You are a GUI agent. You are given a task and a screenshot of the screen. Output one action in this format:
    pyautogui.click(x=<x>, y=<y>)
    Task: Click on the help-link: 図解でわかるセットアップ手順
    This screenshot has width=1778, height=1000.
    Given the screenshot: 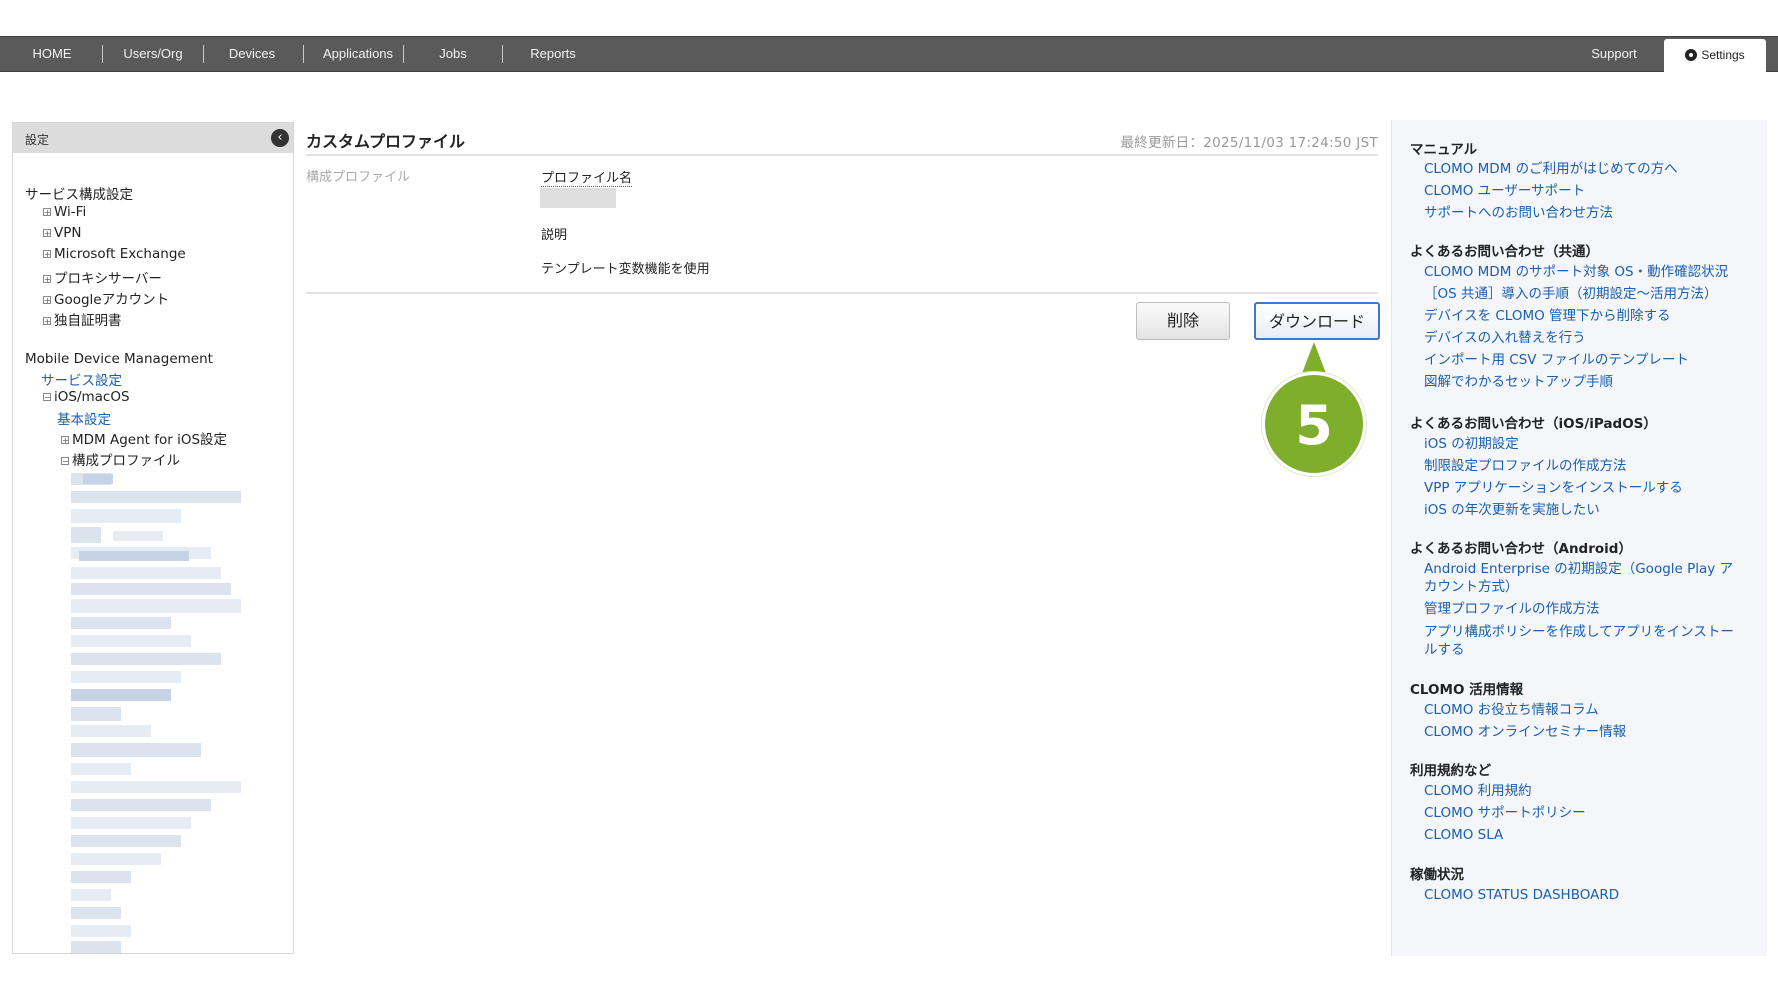 What is the action you would take?
    pyautogui.click(x=1518, y=382)
    